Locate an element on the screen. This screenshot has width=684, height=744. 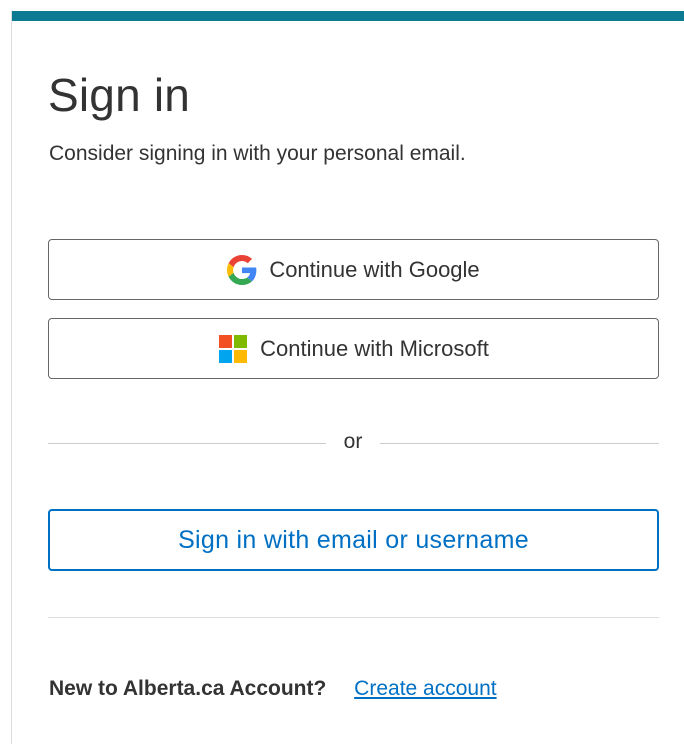
google-button-label: Continue with Google is located at coordinates (374, 269).